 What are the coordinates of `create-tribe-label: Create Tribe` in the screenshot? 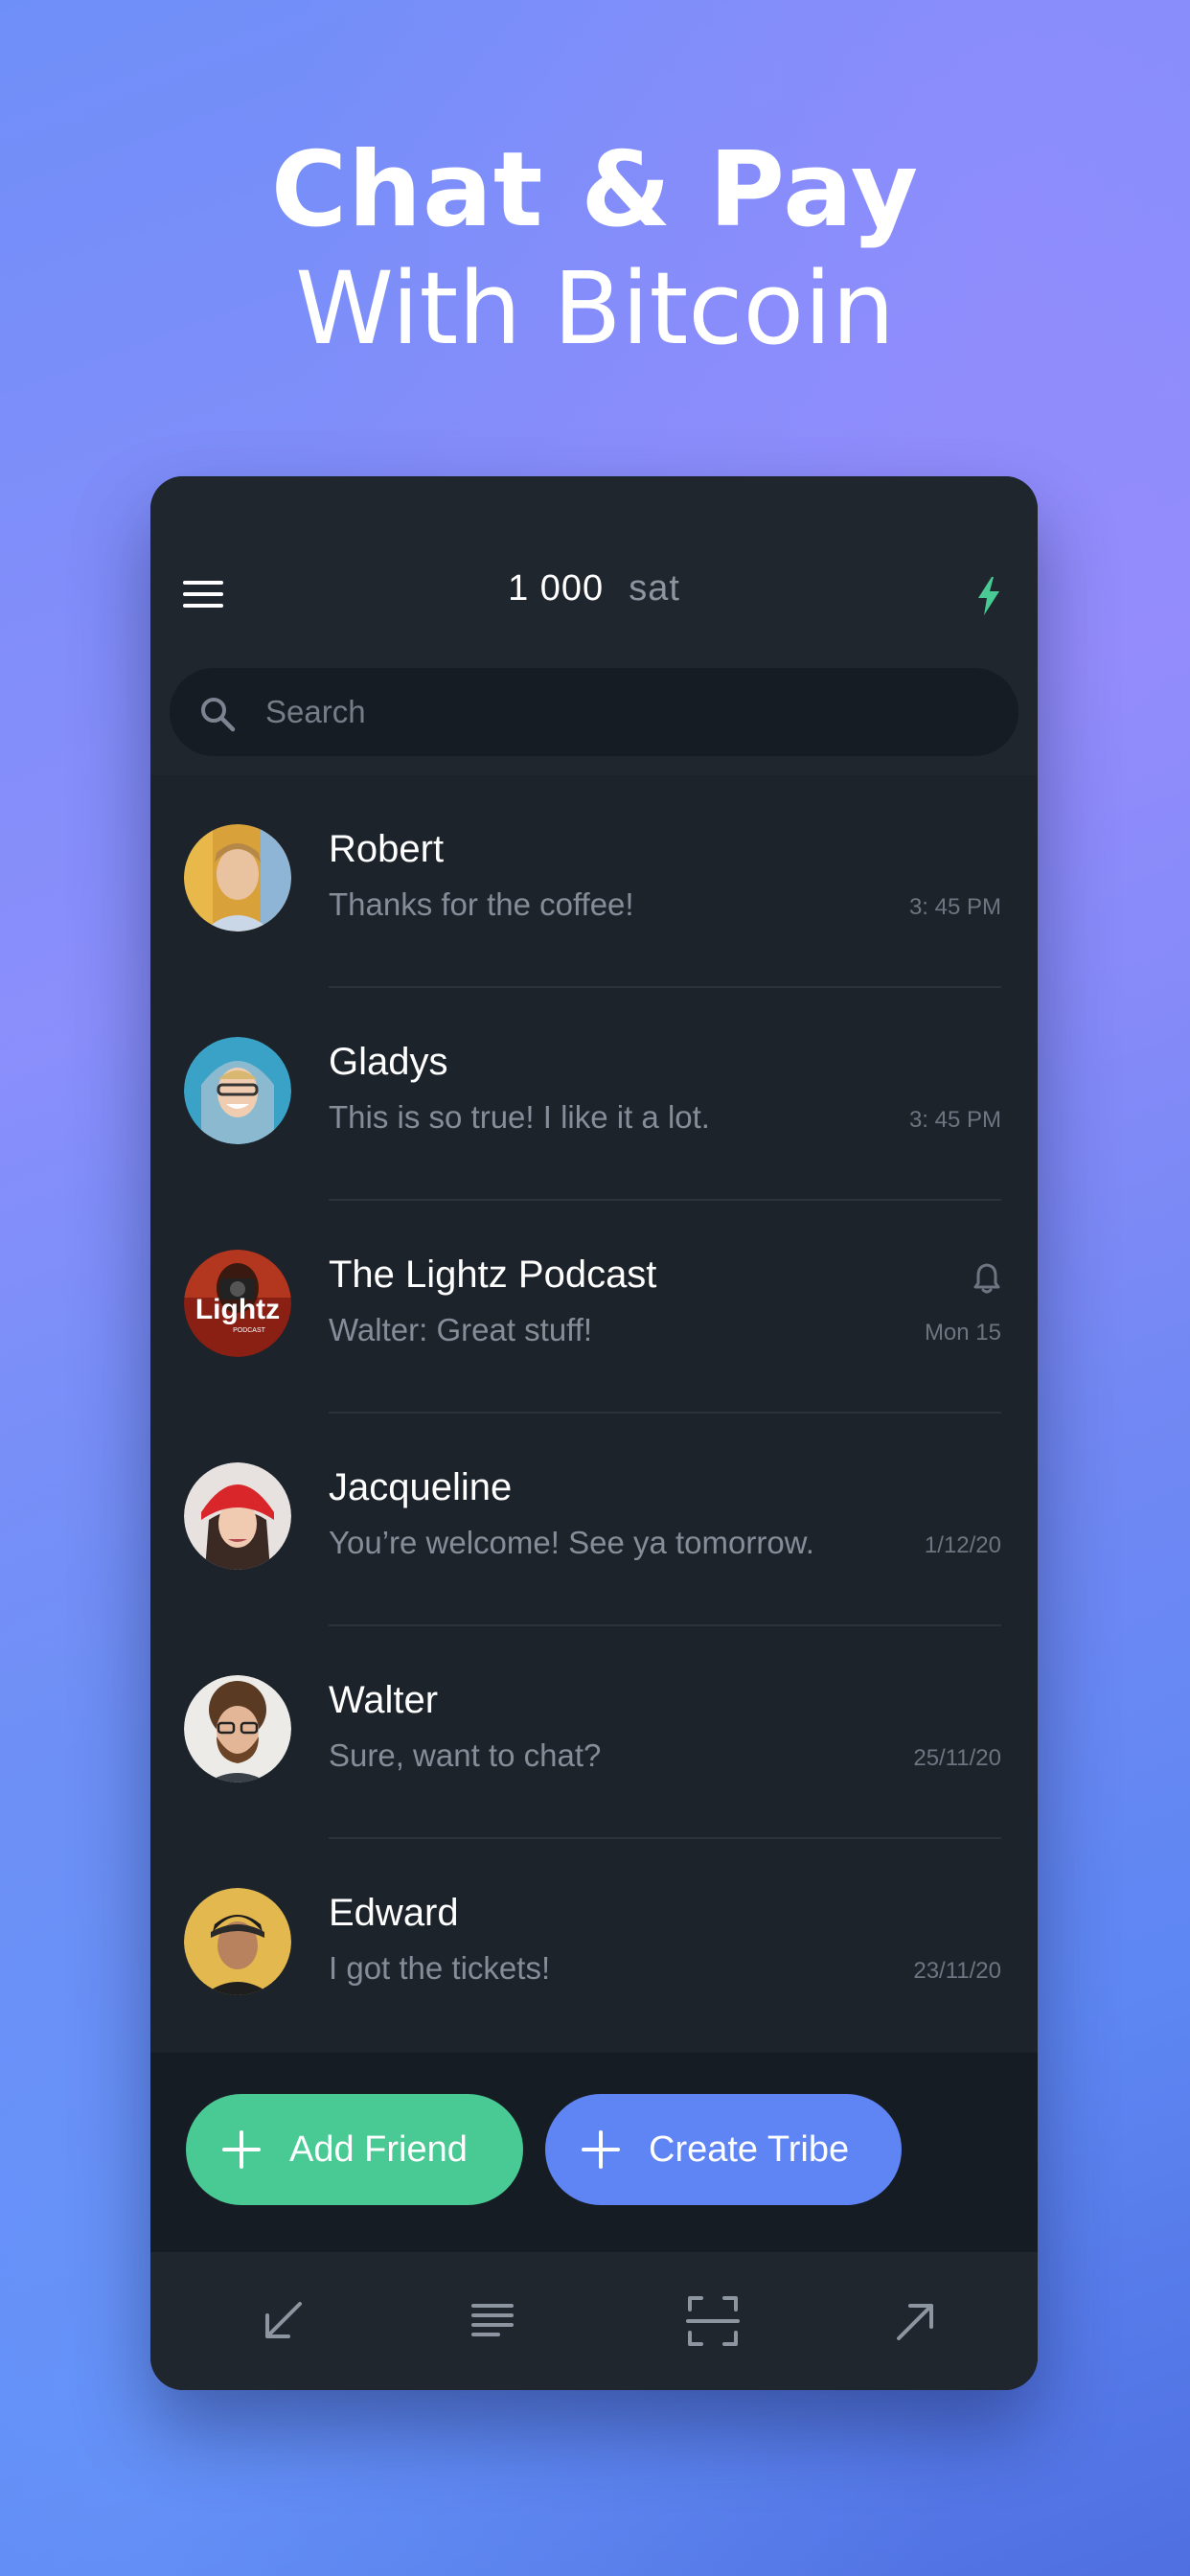 It's located at (749, 2149).